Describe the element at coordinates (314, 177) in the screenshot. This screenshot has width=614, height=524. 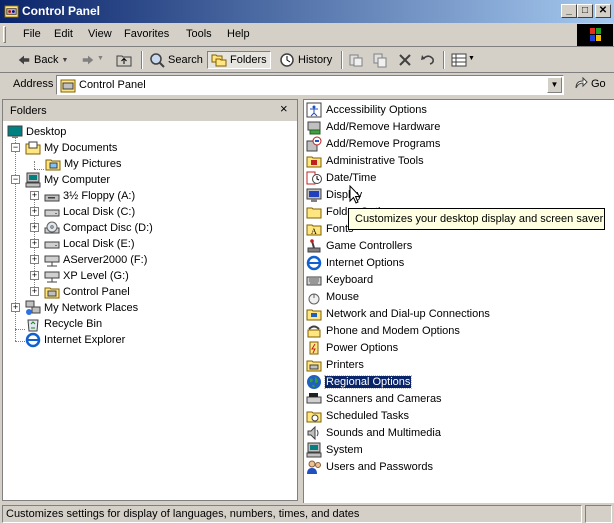
I see `datetime-icon` at that location.